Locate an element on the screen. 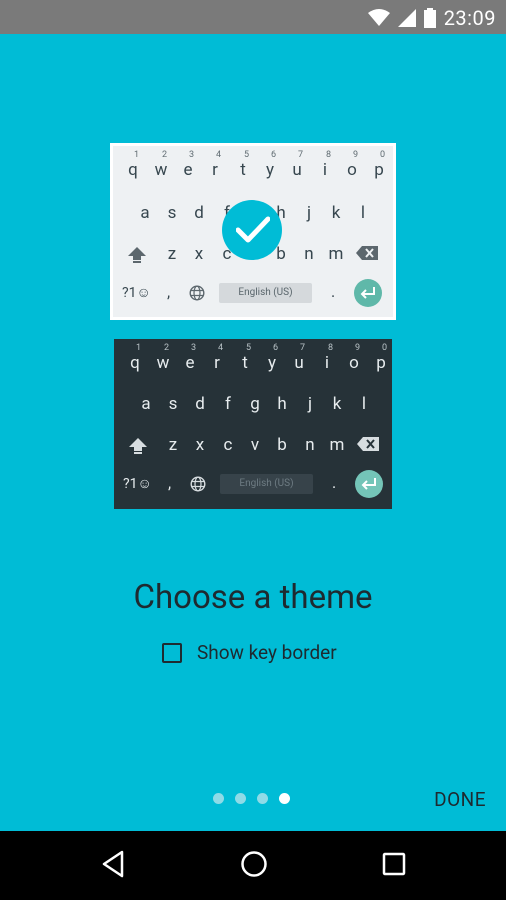  key-label: g is located at coordinates (255, 404).